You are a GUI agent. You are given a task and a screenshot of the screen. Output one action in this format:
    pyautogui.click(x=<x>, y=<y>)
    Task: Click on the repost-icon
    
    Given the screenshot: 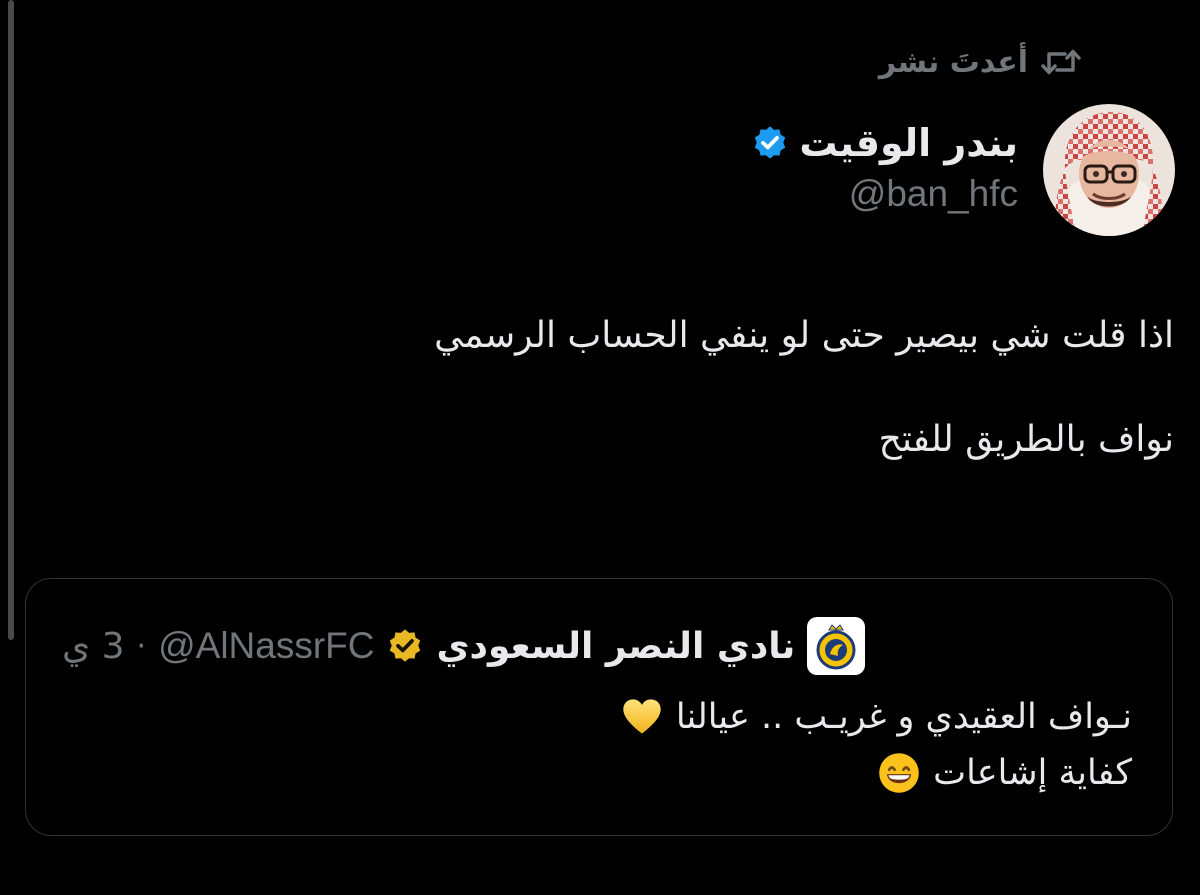 What is the action you would take?
    pyautogui.click(x=1061, y=62)
    